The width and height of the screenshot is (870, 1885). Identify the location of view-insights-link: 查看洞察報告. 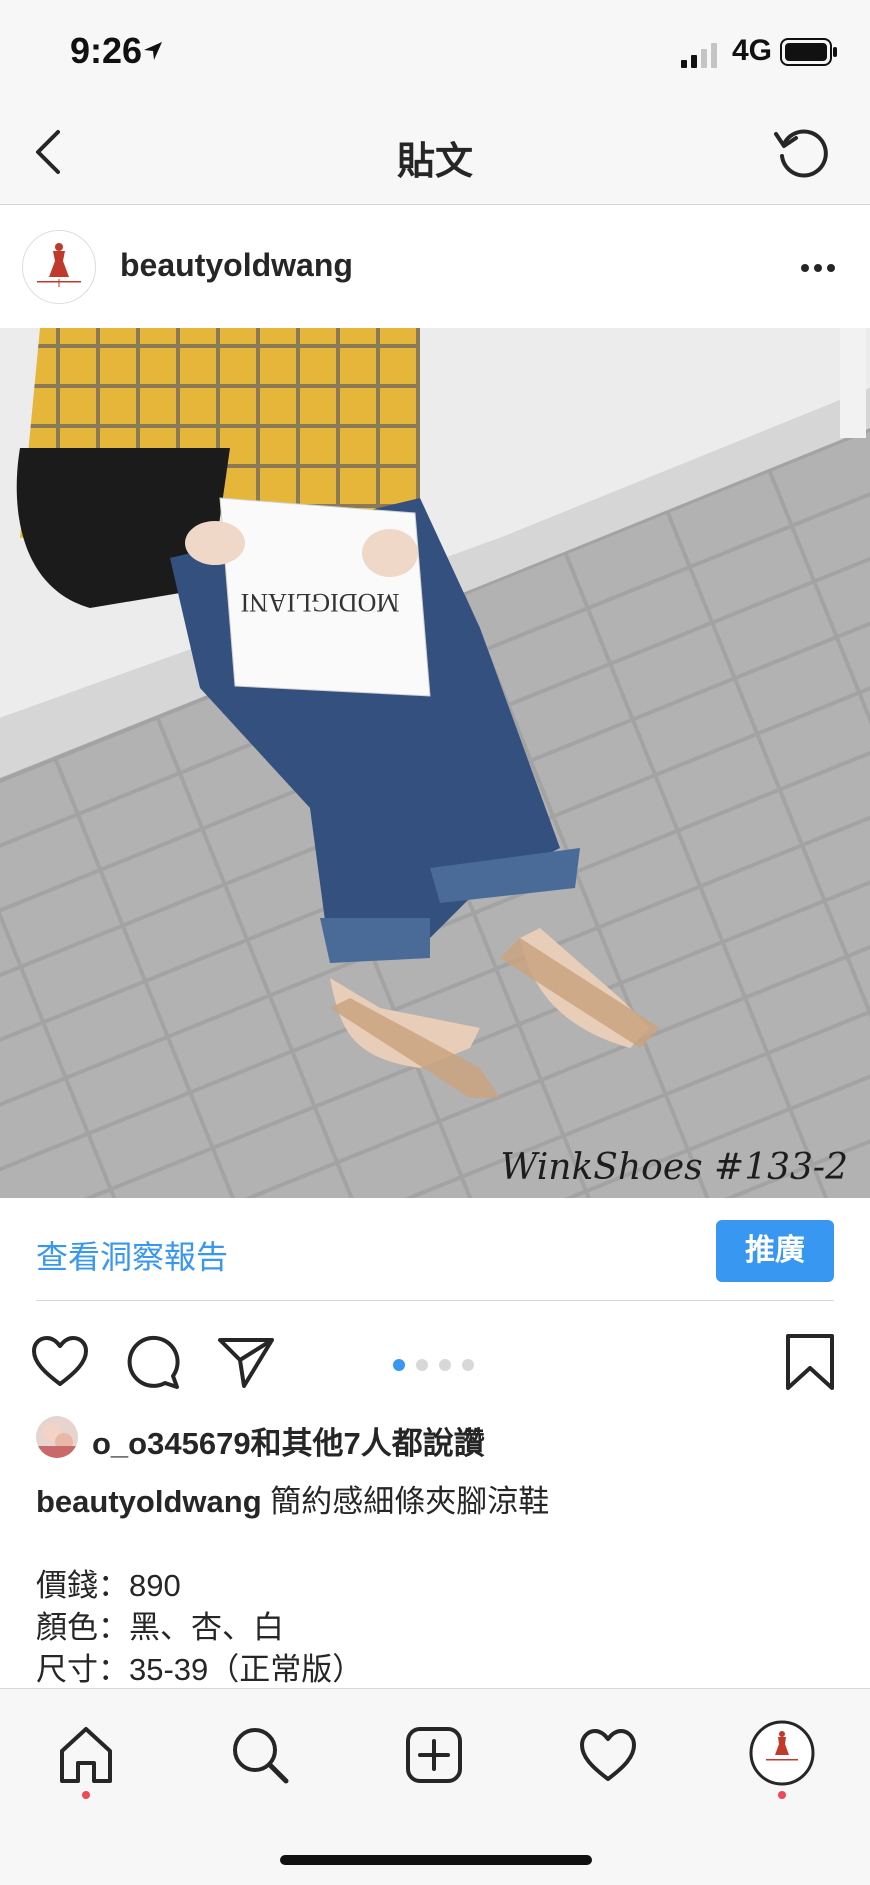
(132, 1255).